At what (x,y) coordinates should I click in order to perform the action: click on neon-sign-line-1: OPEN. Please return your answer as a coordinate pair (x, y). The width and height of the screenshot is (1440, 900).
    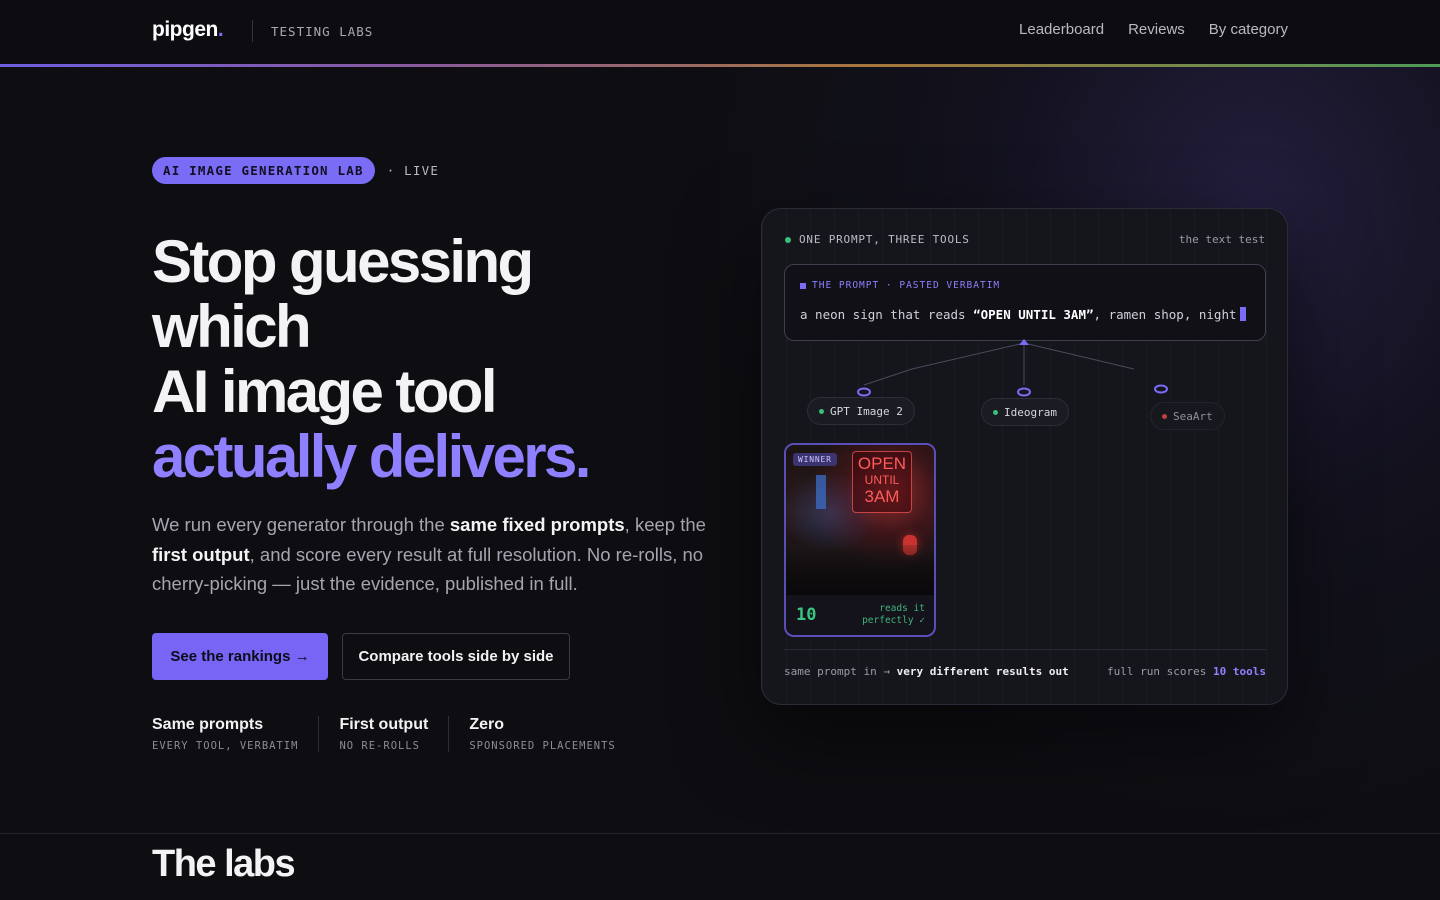
    Looking at the image, I should click on (882, 463).